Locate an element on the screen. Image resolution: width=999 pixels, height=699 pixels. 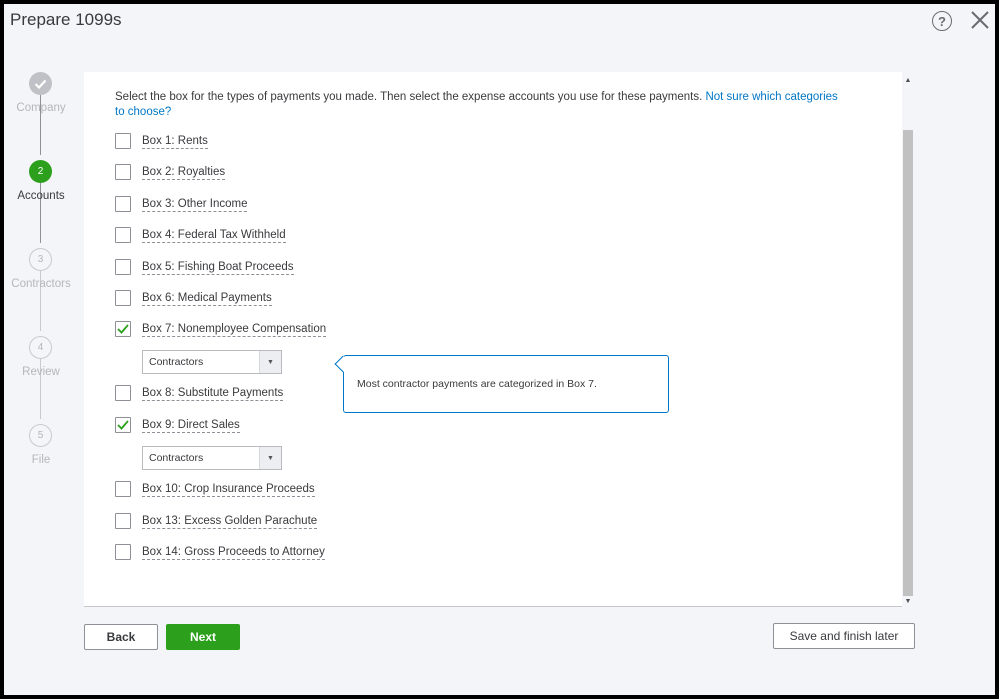
box-label: Box 13: Excess Golden Parachute is located at coordinates (230, 521).